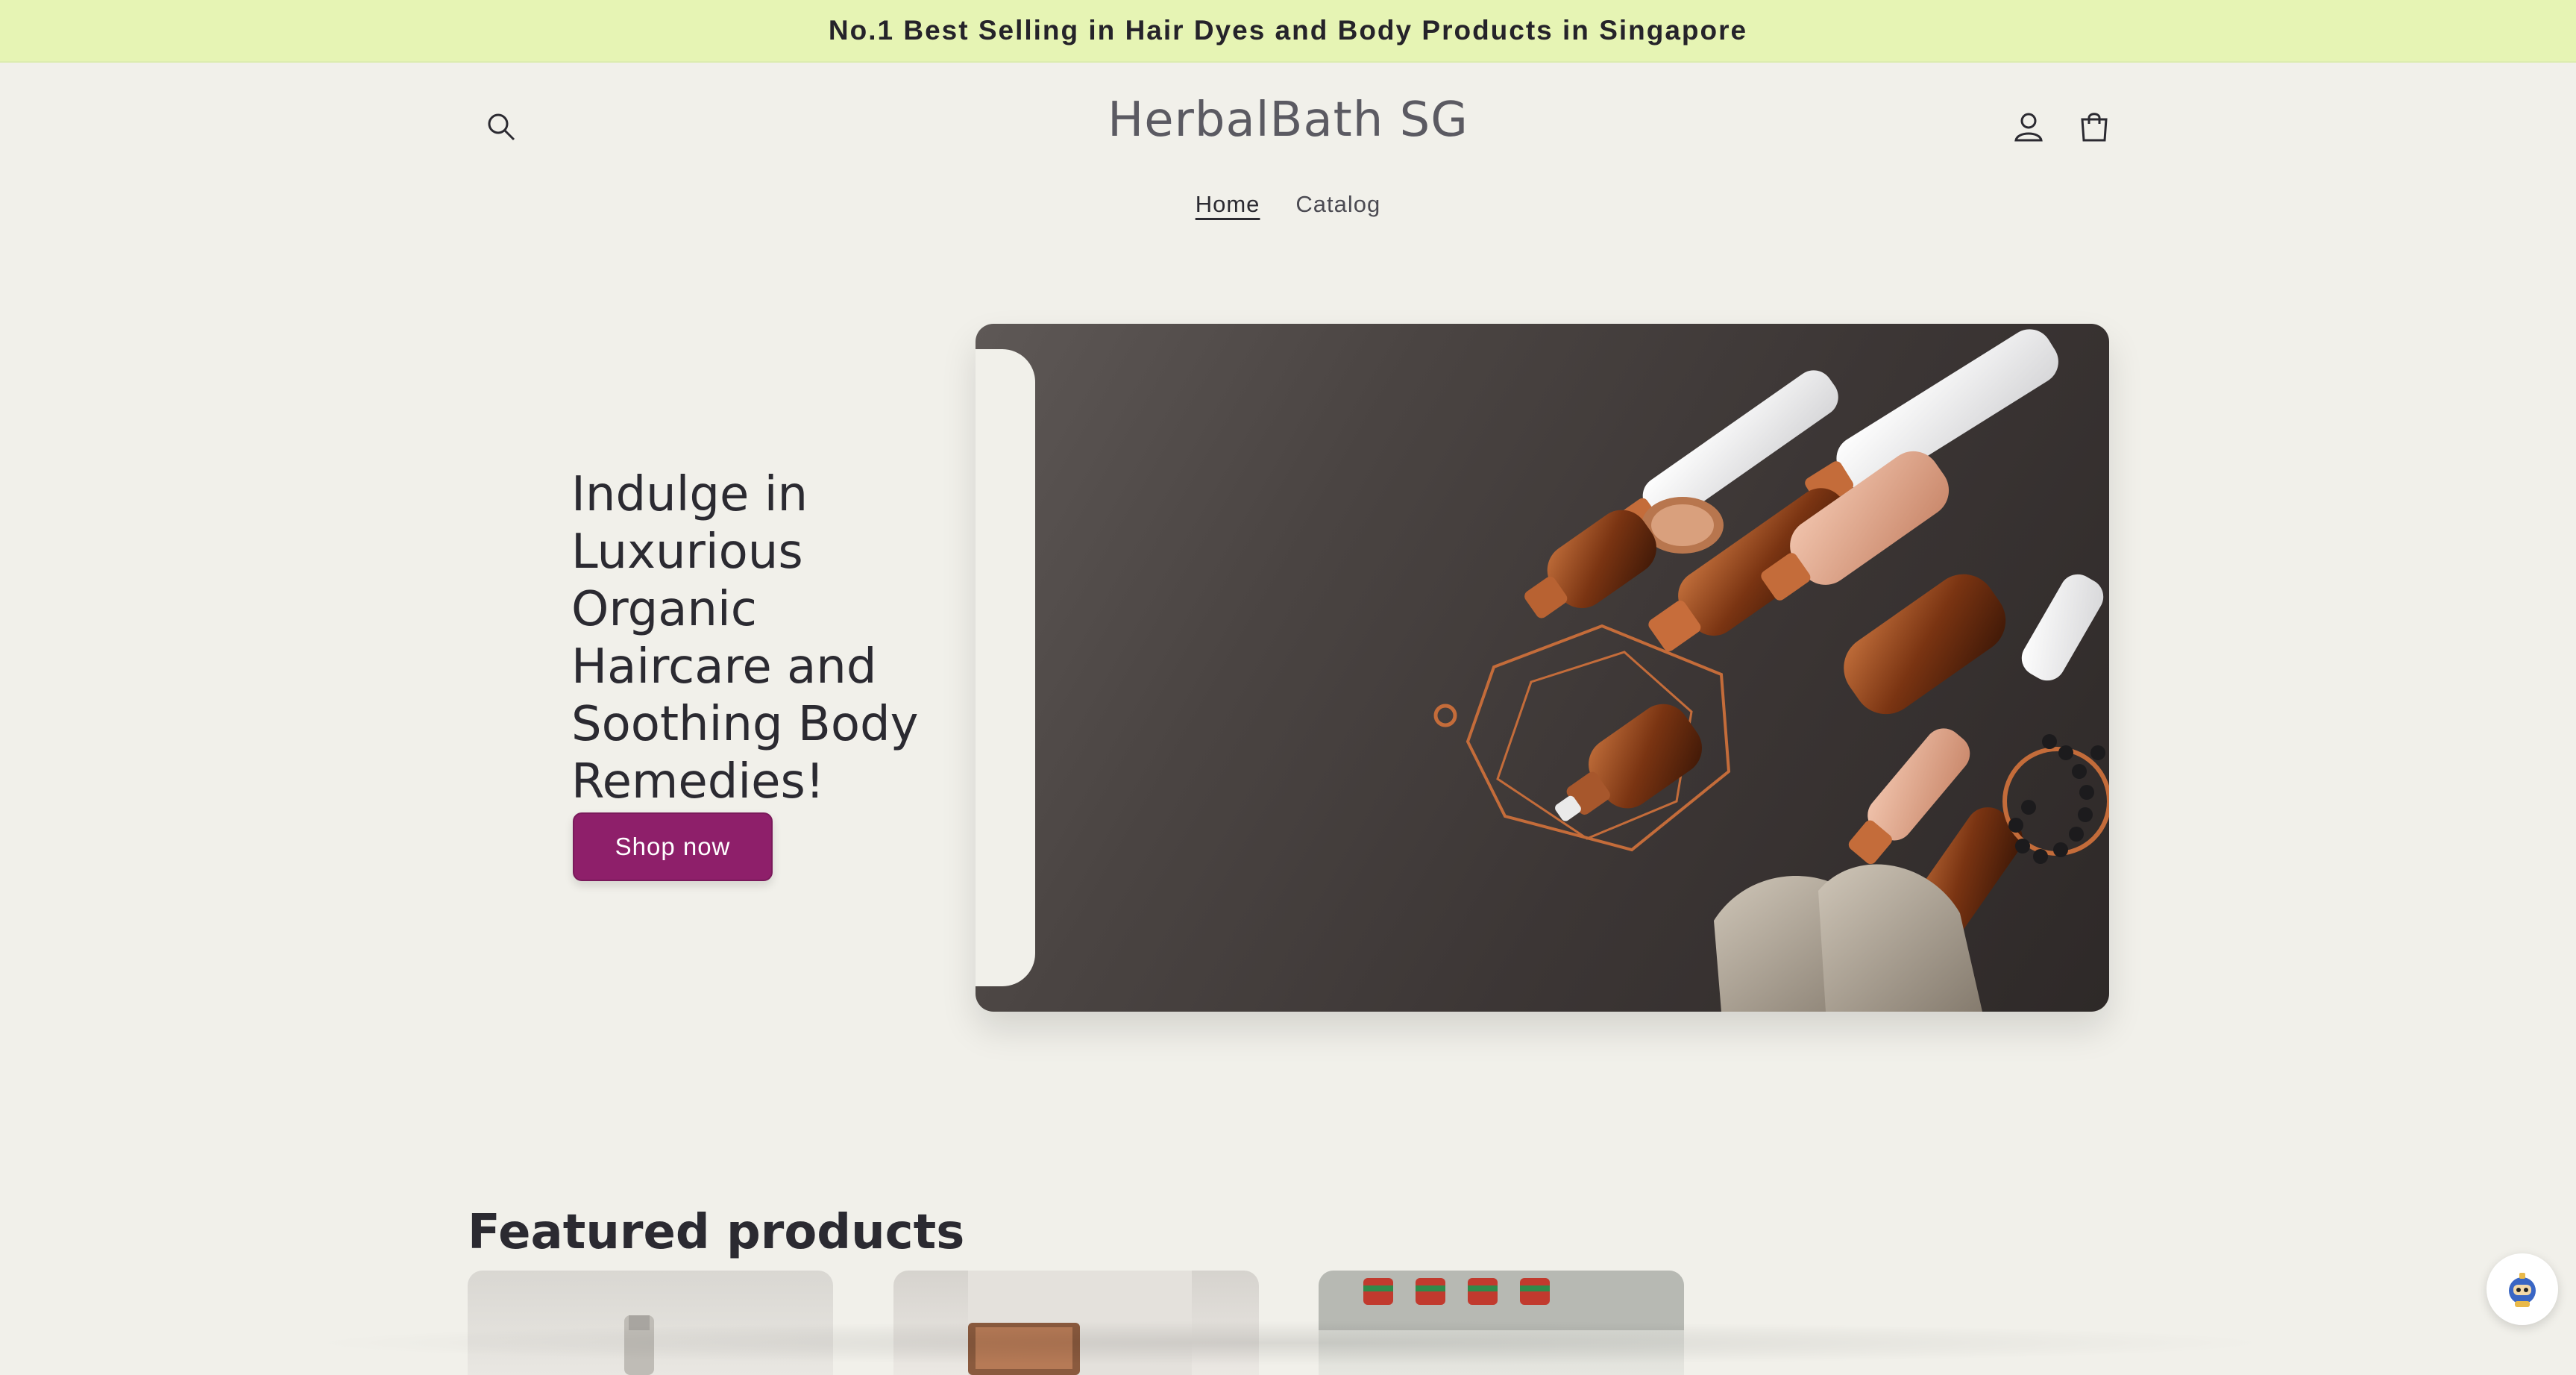 The image size is (2576, 1375). I want to click on hero-heading-line: Organic, so click(664, 609).